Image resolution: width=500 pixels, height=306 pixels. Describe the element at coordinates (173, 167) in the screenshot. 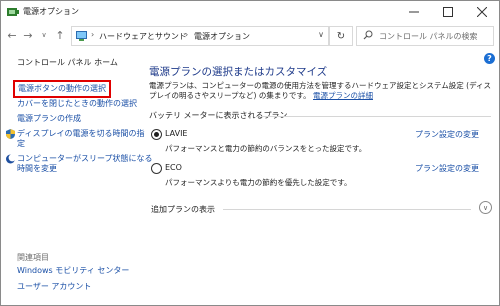

I see `plan-name-eco: ECO` at that location.